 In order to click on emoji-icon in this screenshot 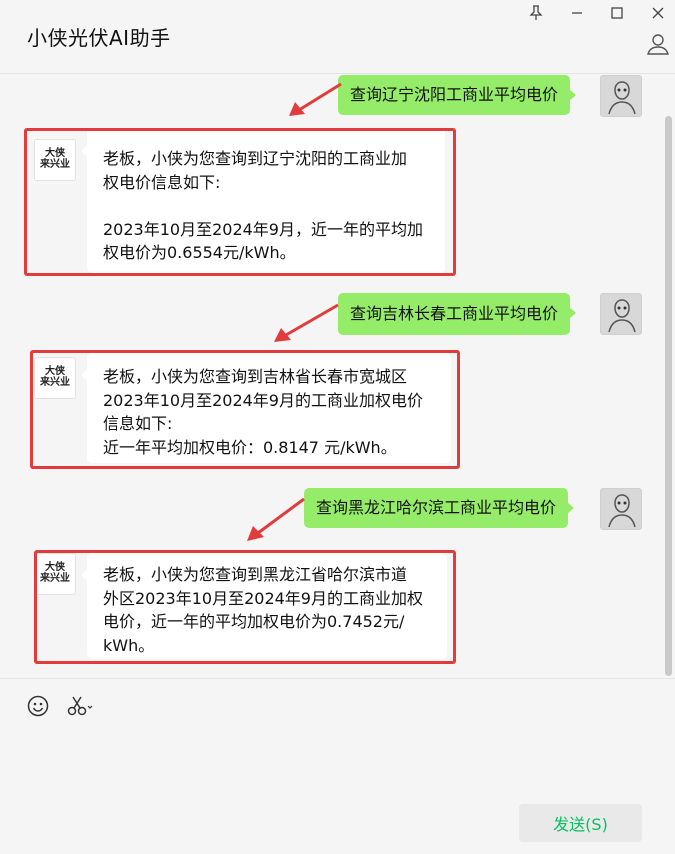, I will do `click(38, 706)`.